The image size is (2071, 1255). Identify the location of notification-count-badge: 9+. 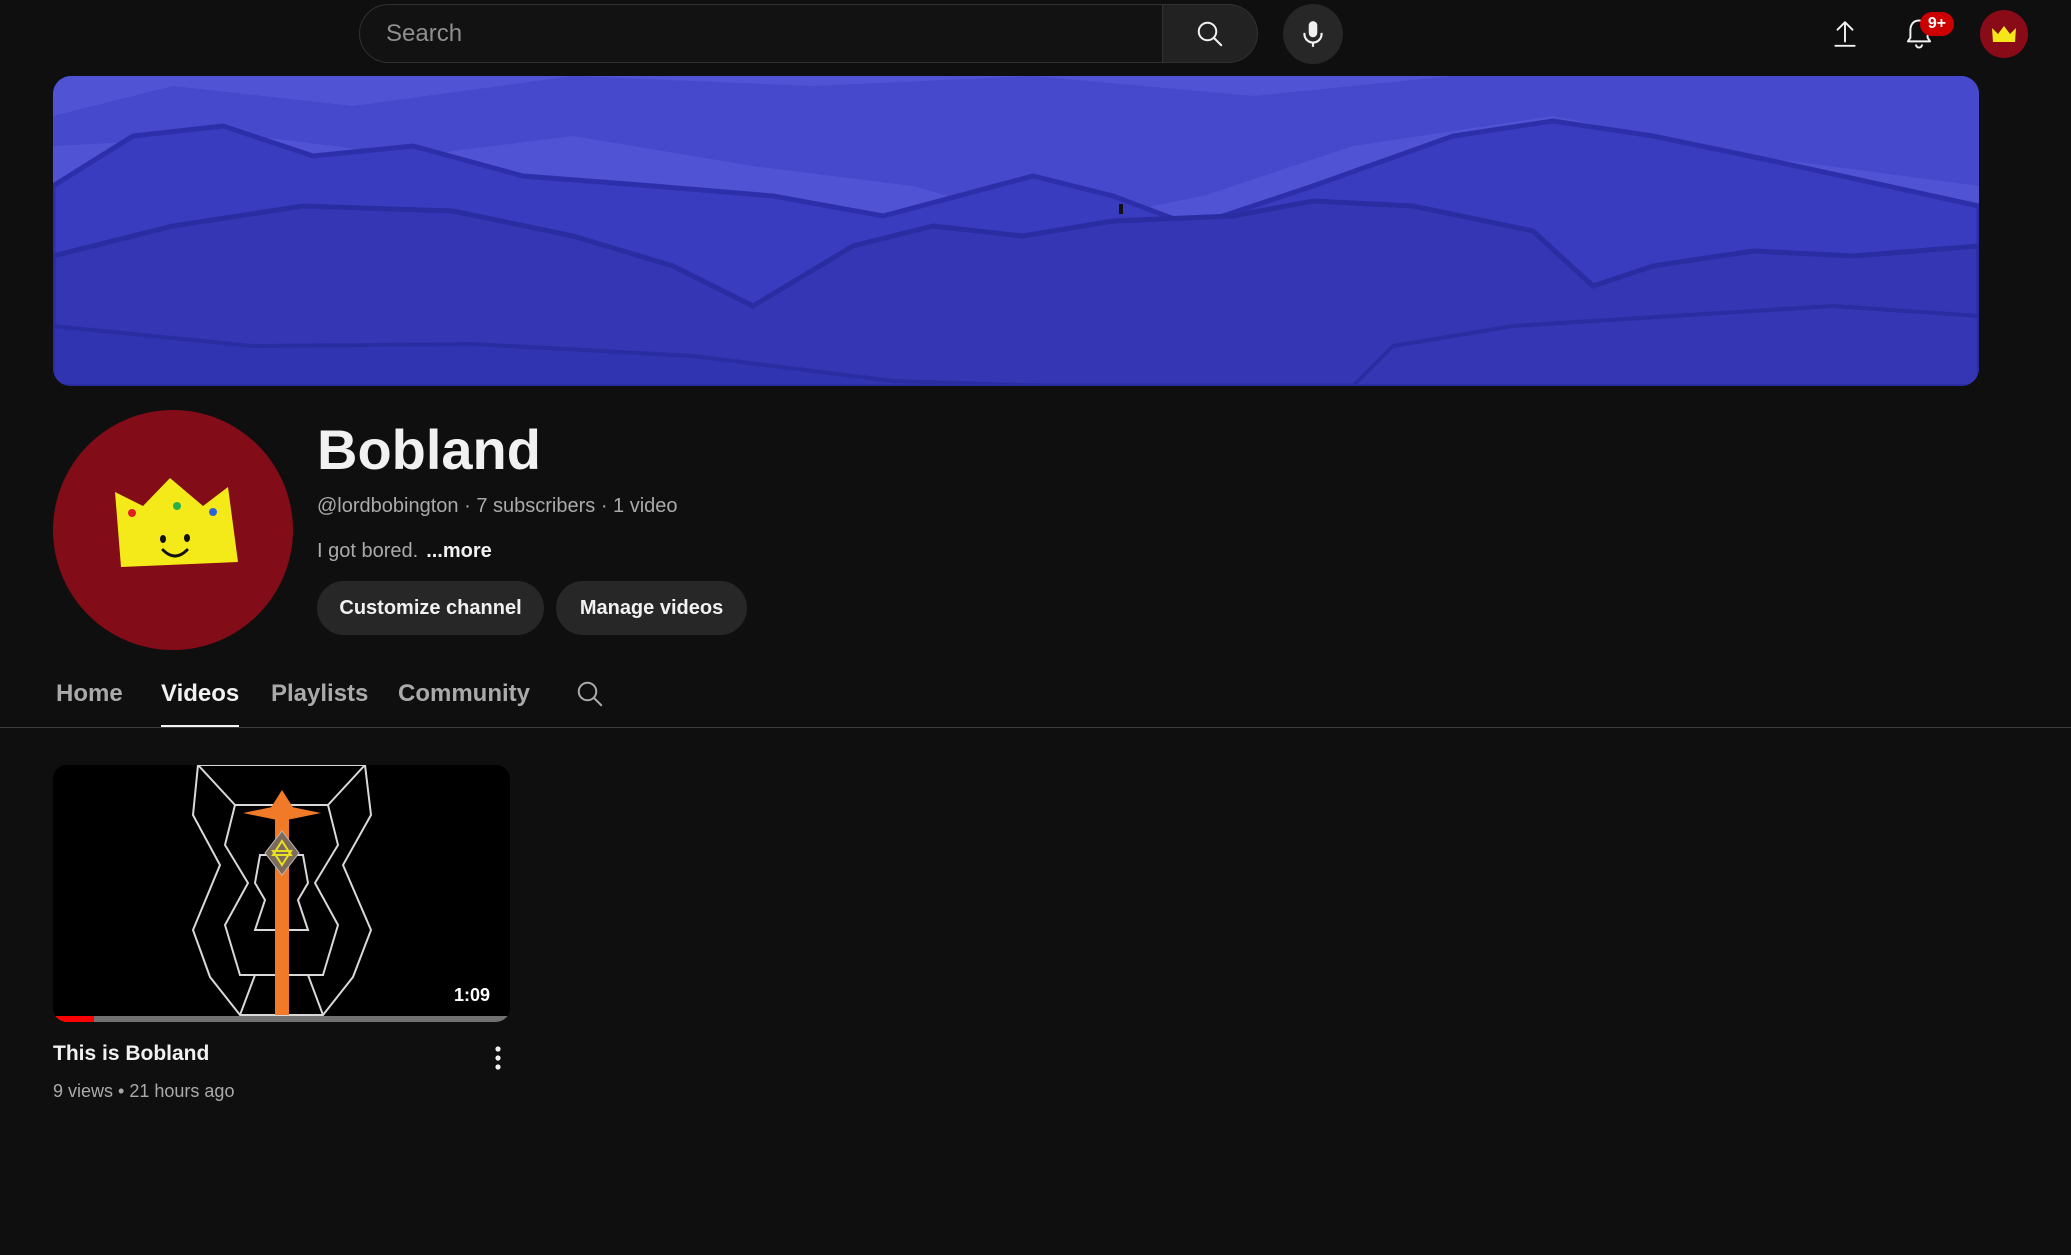
(1937, 24).